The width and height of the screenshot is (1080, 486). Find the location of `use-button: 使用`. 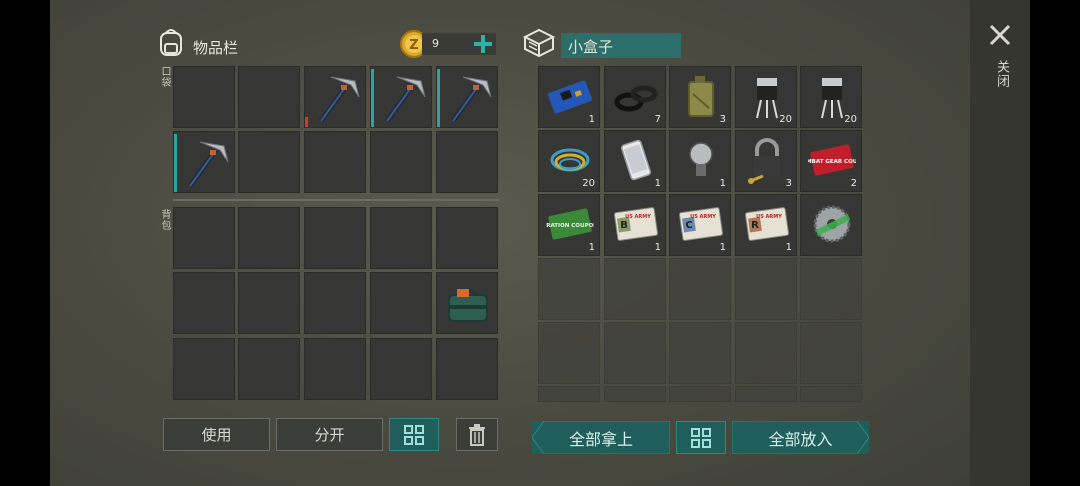

use-button: 使用 is located at coordinates (216, 434).